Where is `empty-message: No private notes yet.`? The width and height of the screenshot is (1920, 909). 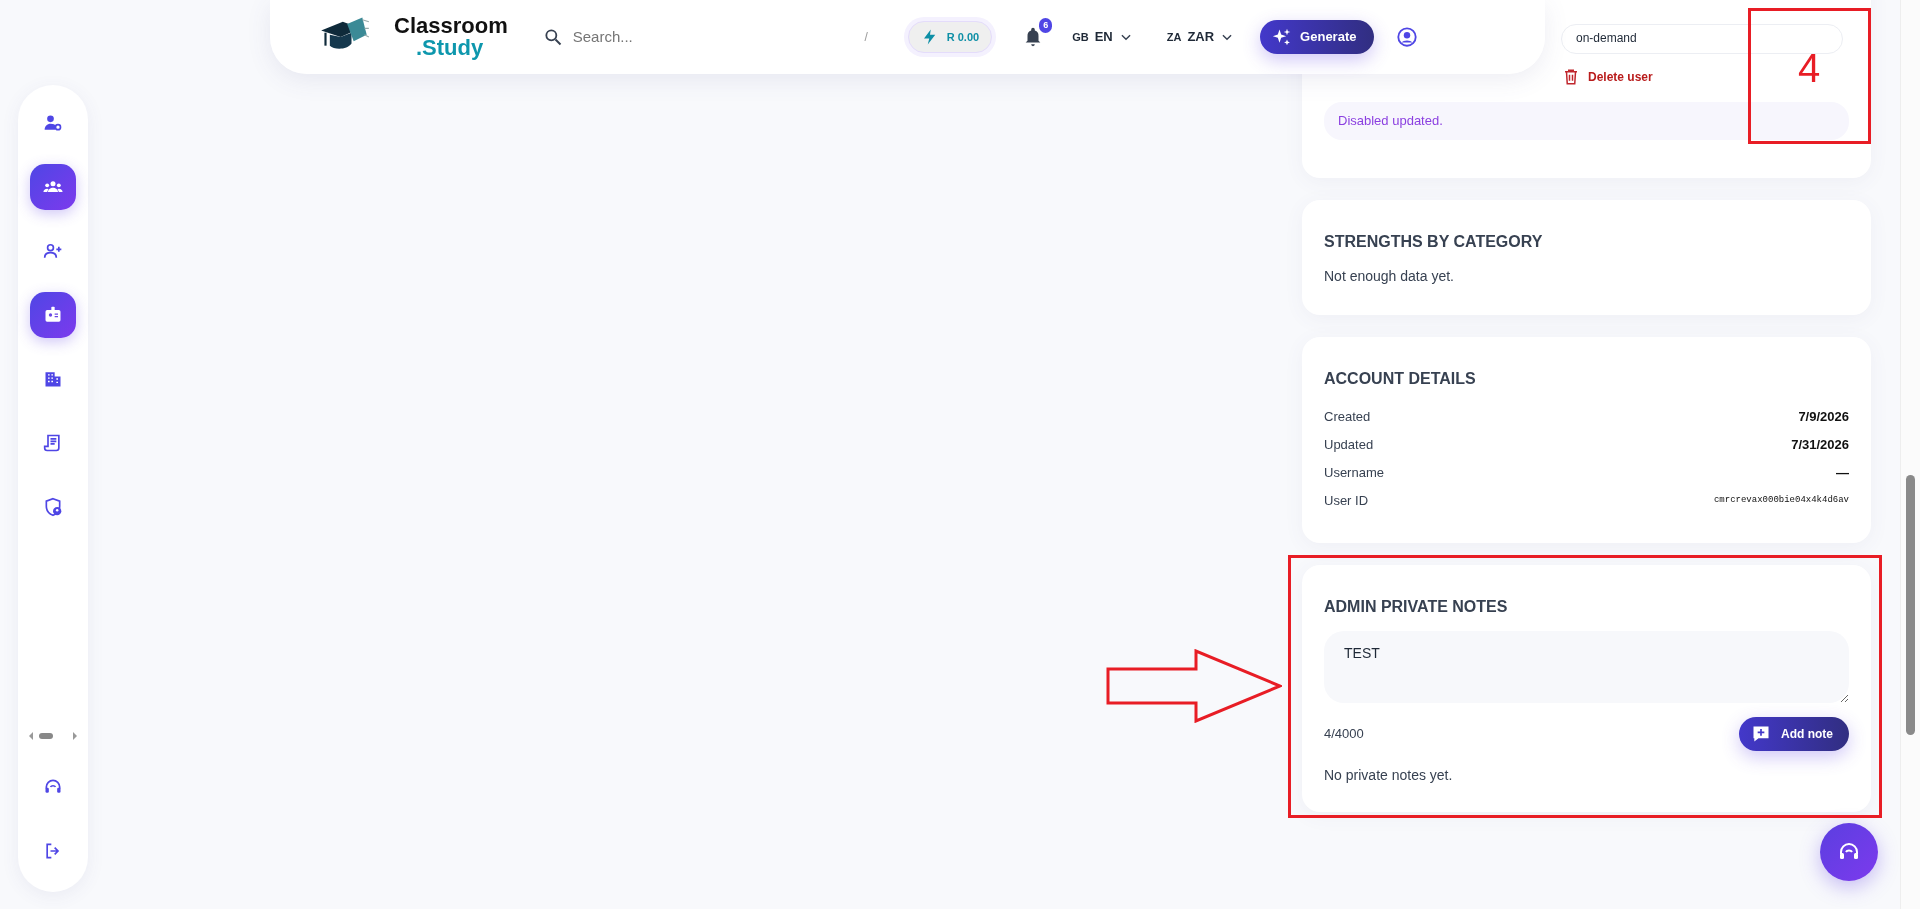
empty-message: No private notes yet. is located at coordinates (1389, 775).